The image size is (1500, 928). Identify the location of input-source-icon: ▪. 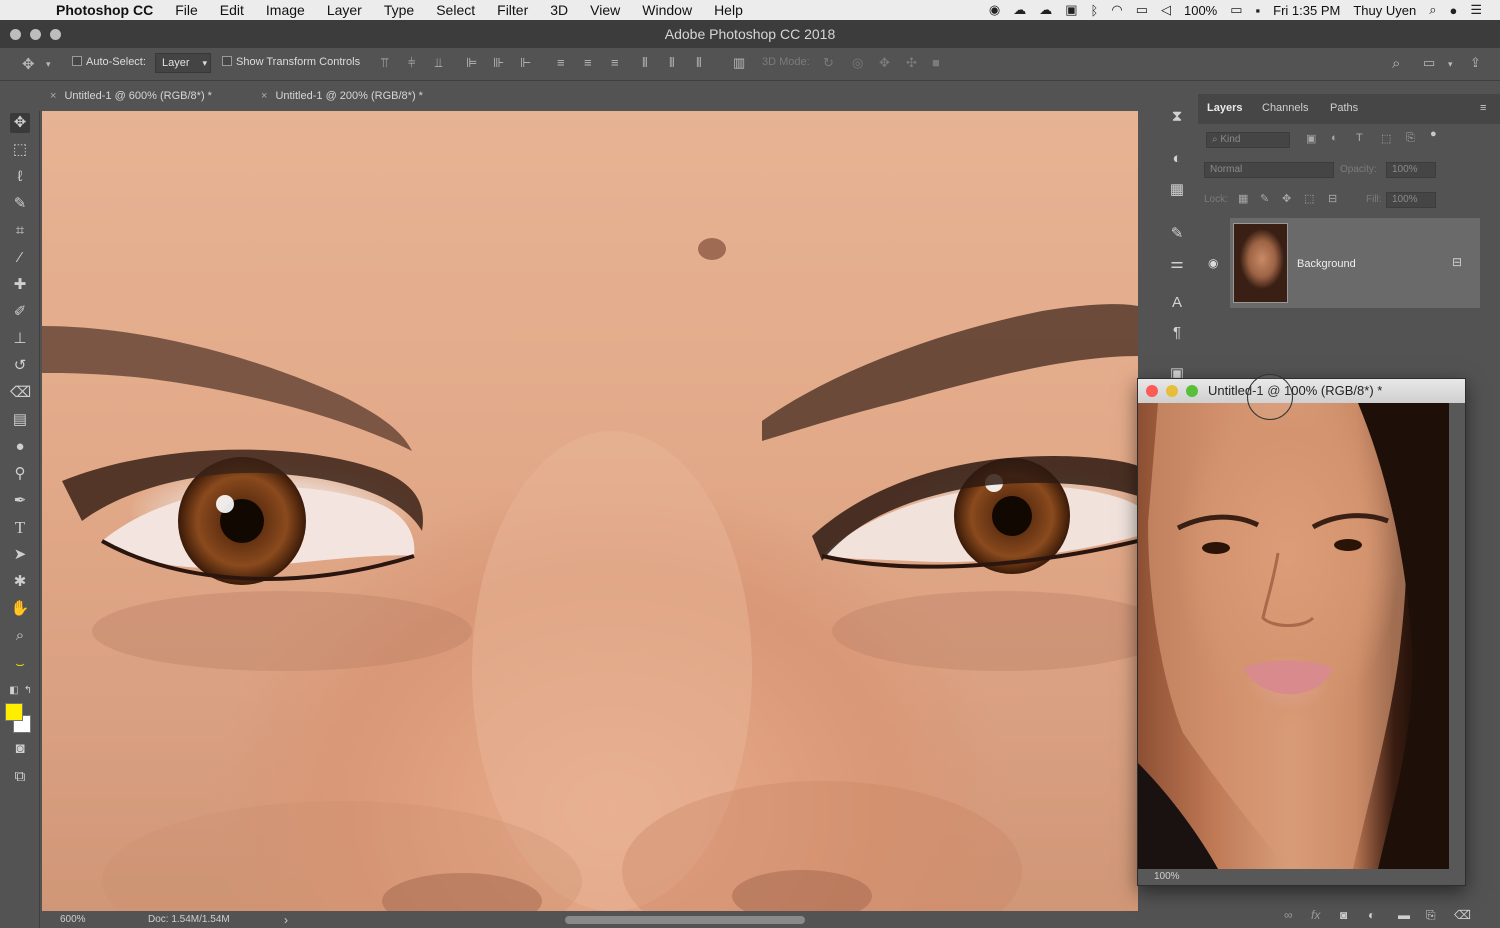
(1258, 10).